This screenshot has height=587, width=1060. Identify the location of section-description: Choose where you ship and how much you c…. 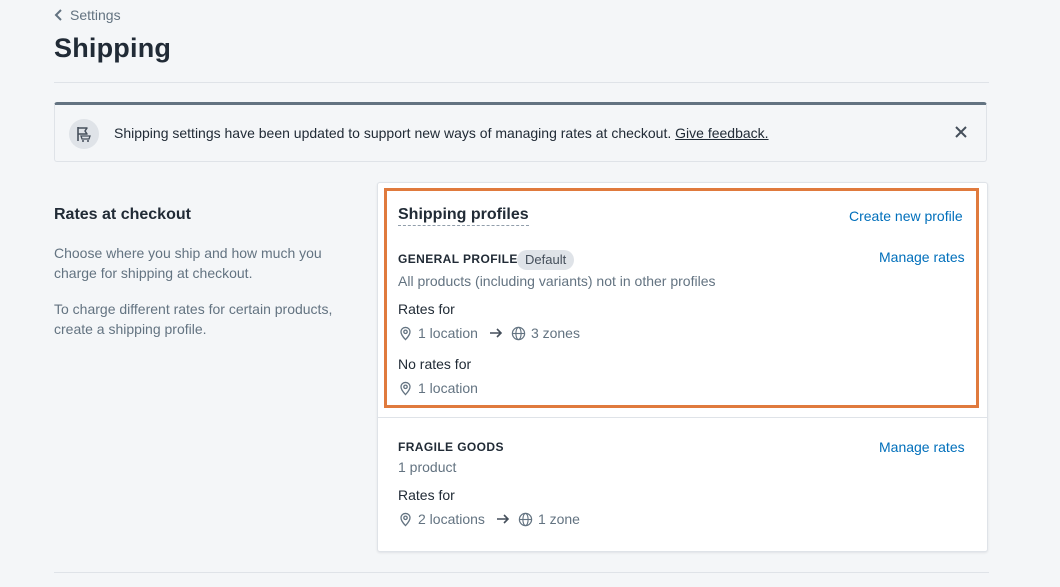
(188, 263).